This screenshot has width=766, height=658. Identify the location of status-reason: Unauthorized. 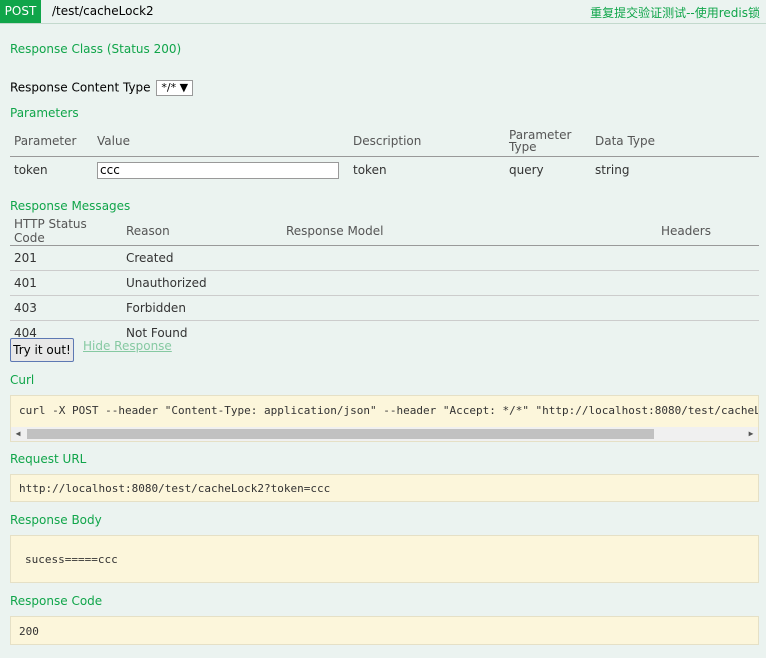
(166, 283).